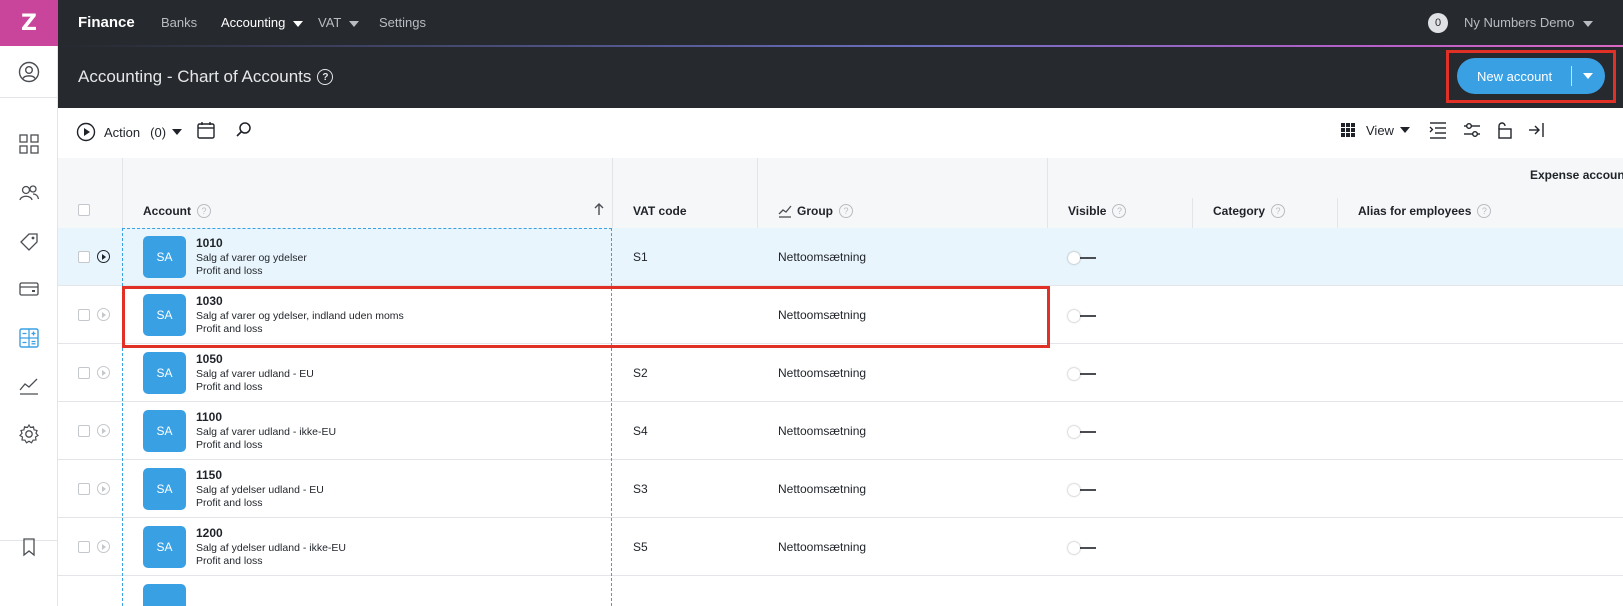 The height and width of the screenshot is (606, 1623). What do you see at coordinates (29, 434) in the screenshot?
I see `settings-gear-icon` at bounding box center [29, 434].